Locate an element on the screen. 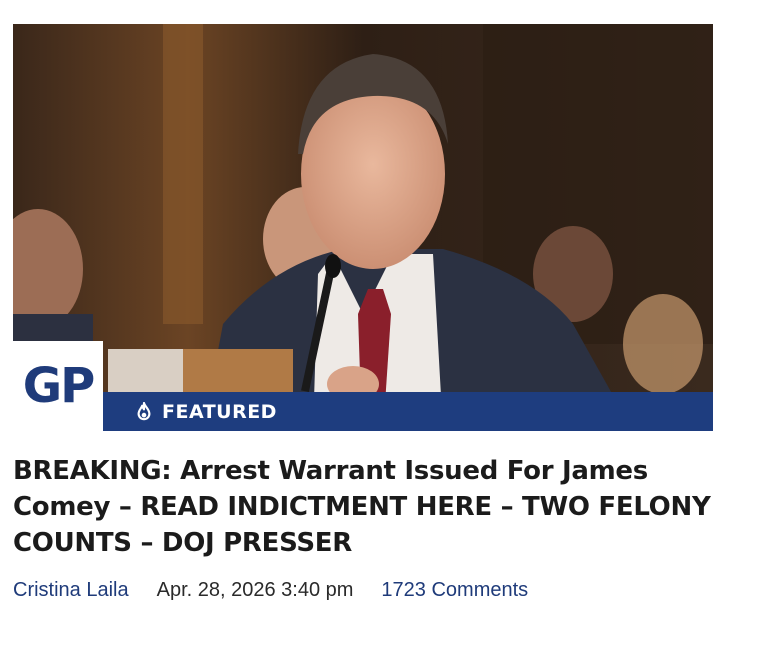 The width and height of the screenshot is (760, 660). author-link: Cristina Laila is located at coordinates (71, 590).